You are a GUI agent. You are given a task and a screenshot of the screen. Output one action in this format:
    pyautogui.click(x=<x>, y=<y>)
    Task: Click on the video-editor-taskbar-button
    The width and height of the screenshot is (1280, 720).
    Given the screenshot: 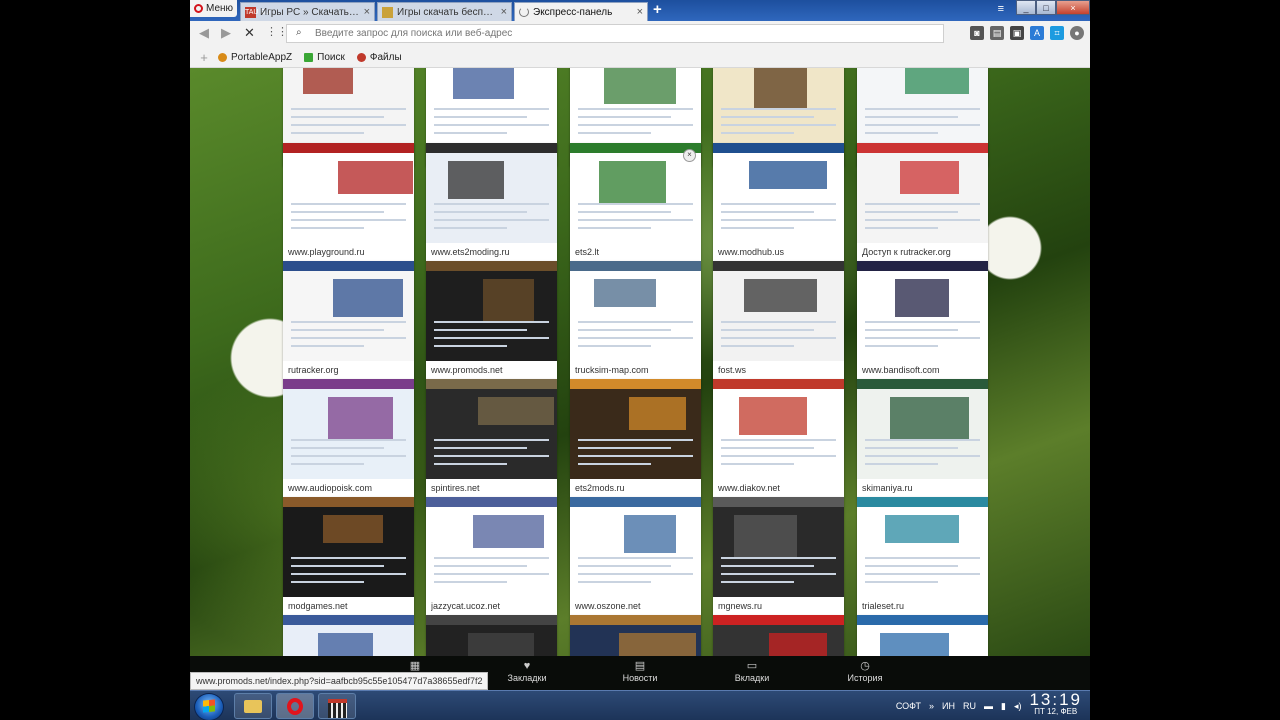 What is the action you would take?
    pyautogui.click(x=337, y=706)
    